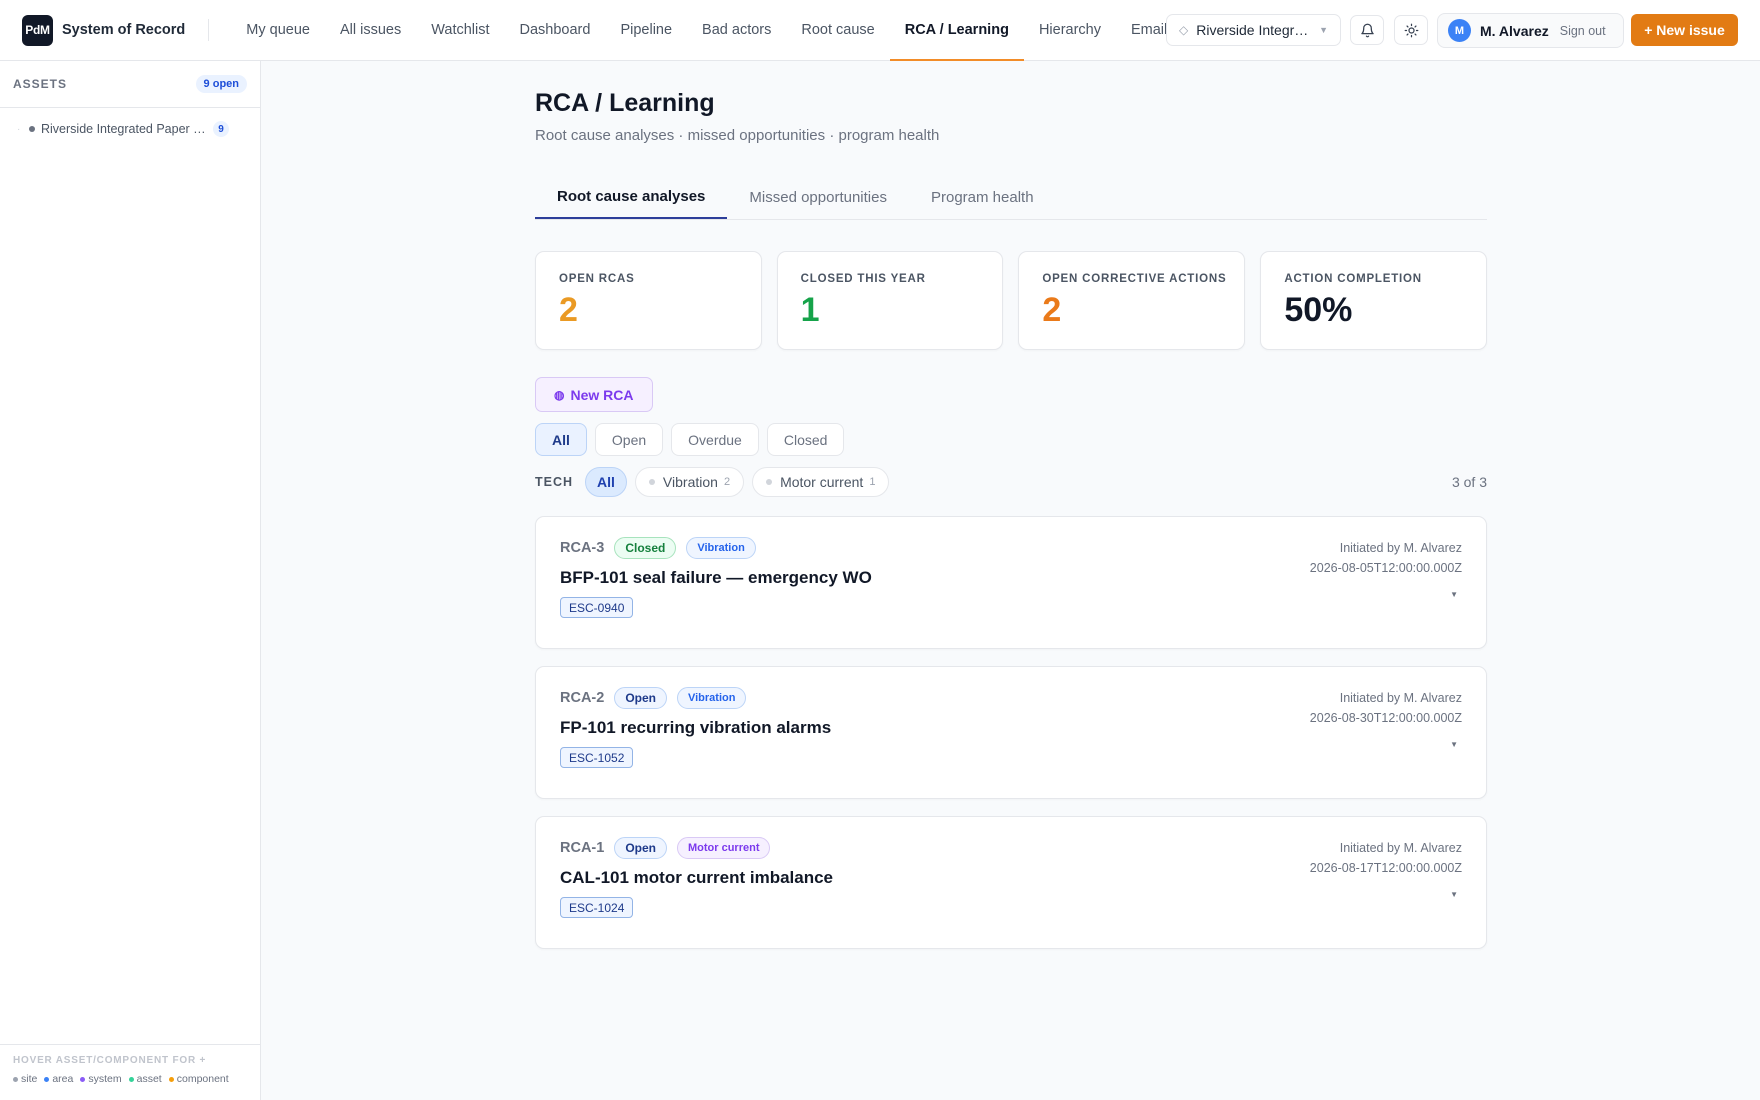 The image size is (1760, 1100). What do you see at coordinates (58, 1079) in the screenshot?
I see `legend-area: area` at bounding box center [58, 1079].